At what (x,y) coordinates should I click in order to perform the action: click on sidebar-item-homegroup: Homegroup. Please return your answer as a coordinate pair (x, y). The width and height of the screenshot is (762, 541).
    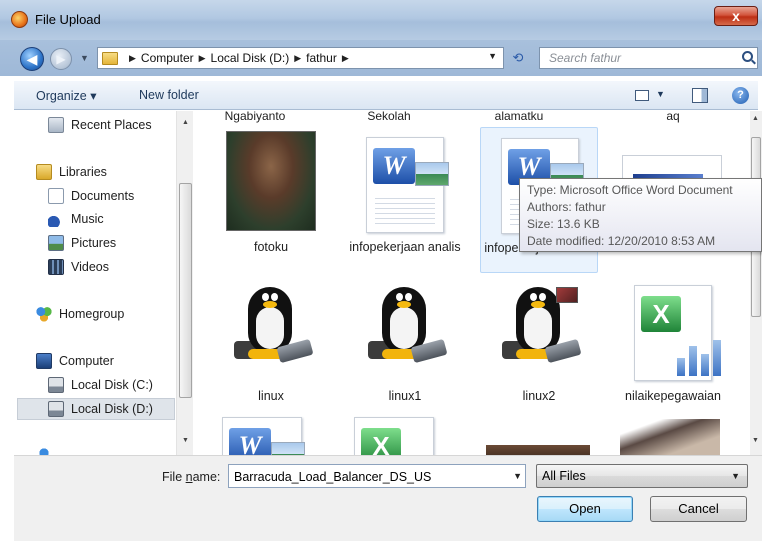
    Looking at the image, I should click on (80, 314).